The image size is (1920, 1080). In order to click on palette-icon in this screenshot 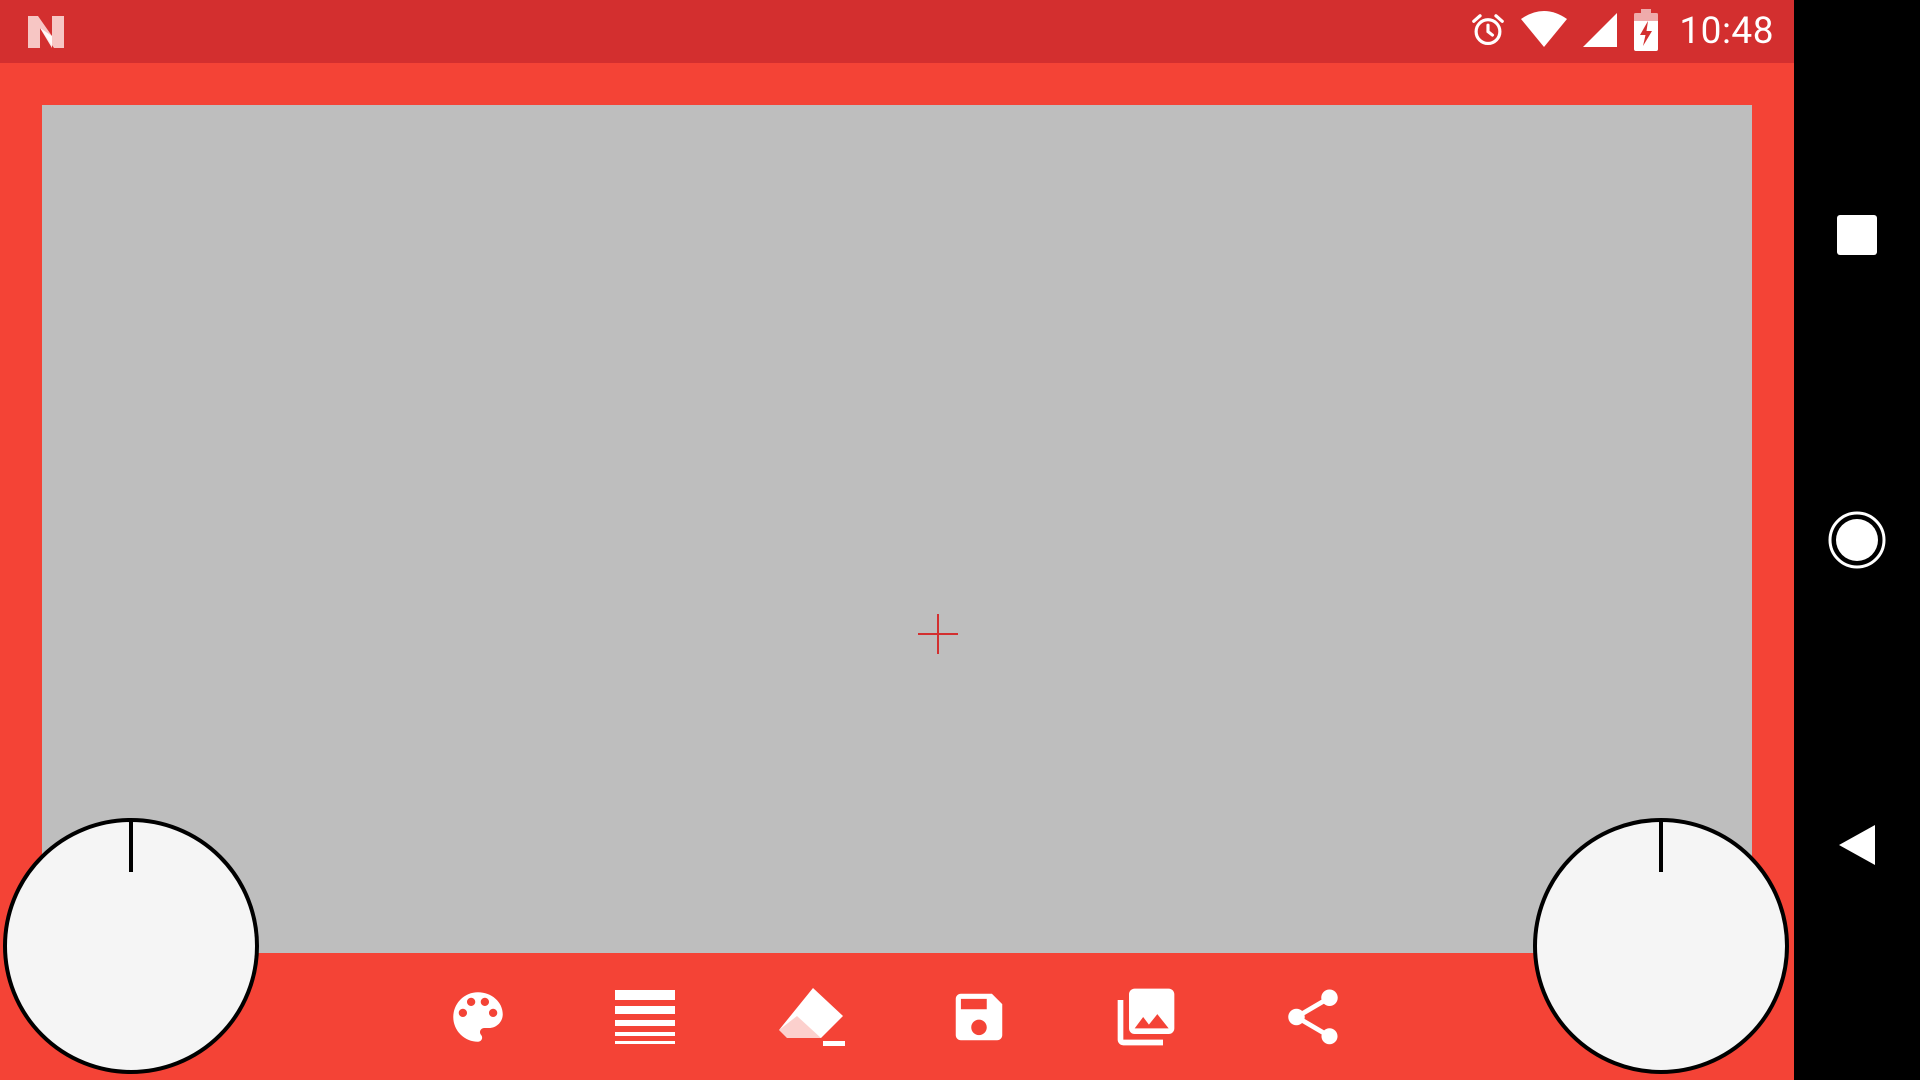, I will do `click(478, 1017)`.